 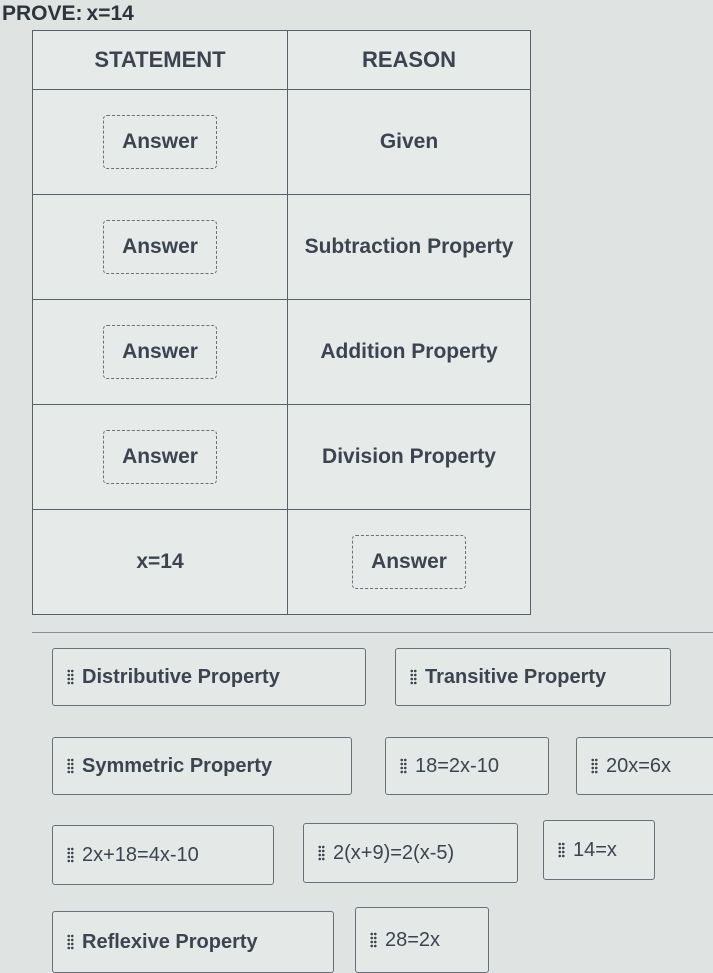 What do you see at coordinates (110, 13) in the screenshot?
I see `prove-equation: x=14` at bounding box center [110, 13].